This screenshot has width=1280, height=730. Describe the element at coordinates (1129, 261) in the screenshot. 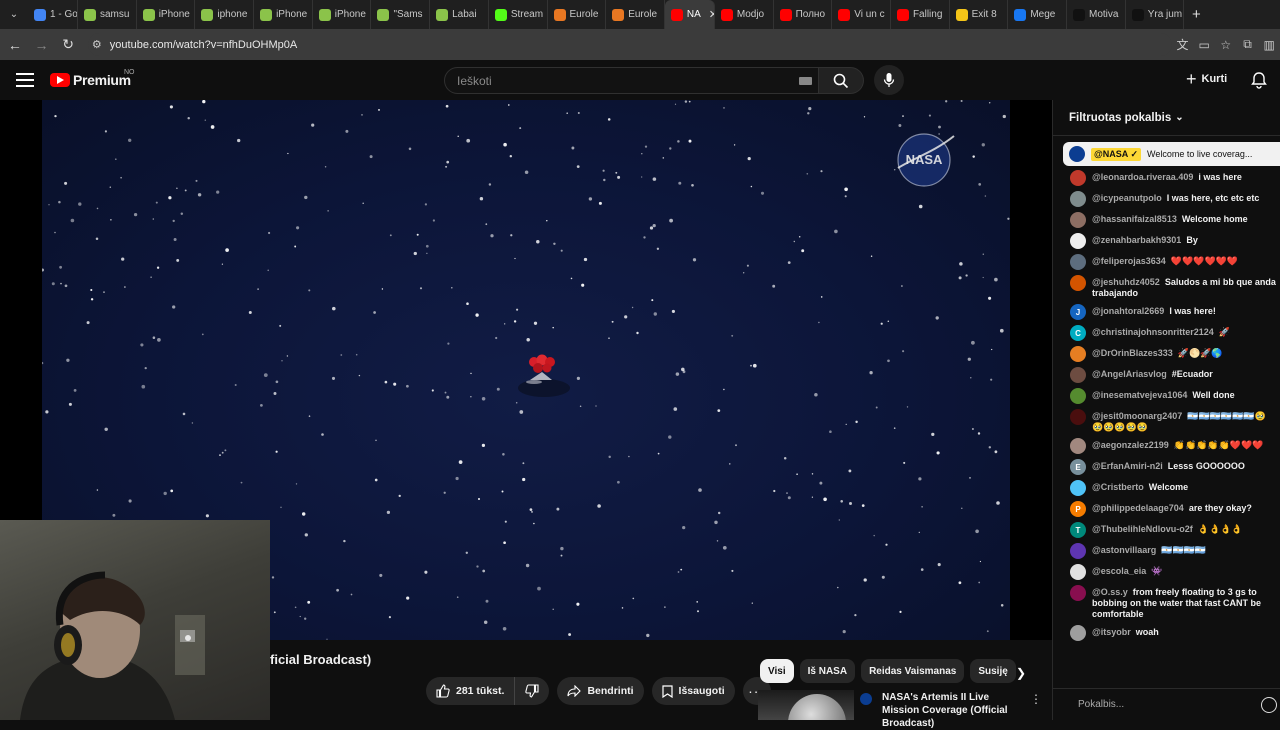

I see `chat-author: @feliperojas3634` at that location.